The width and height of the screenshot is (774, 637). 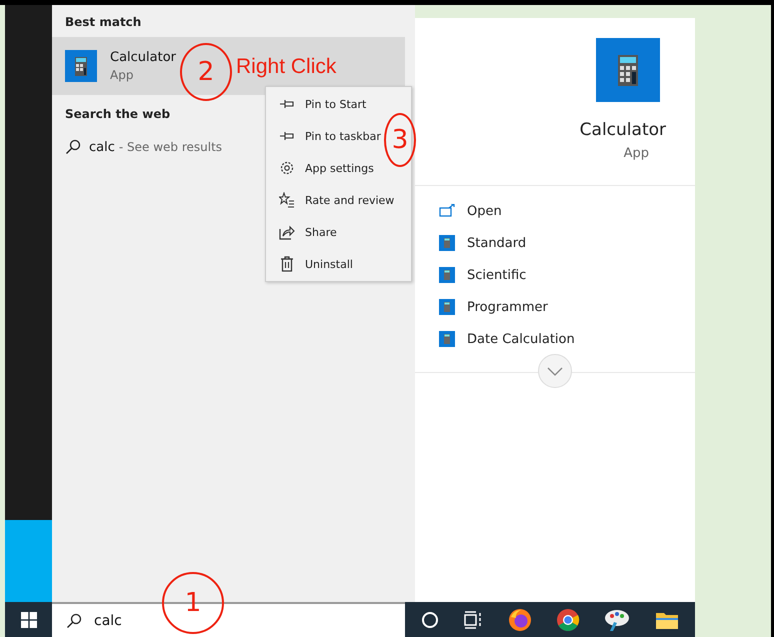 I want to click on annotation-number: 2, so click(x=206, y=72).